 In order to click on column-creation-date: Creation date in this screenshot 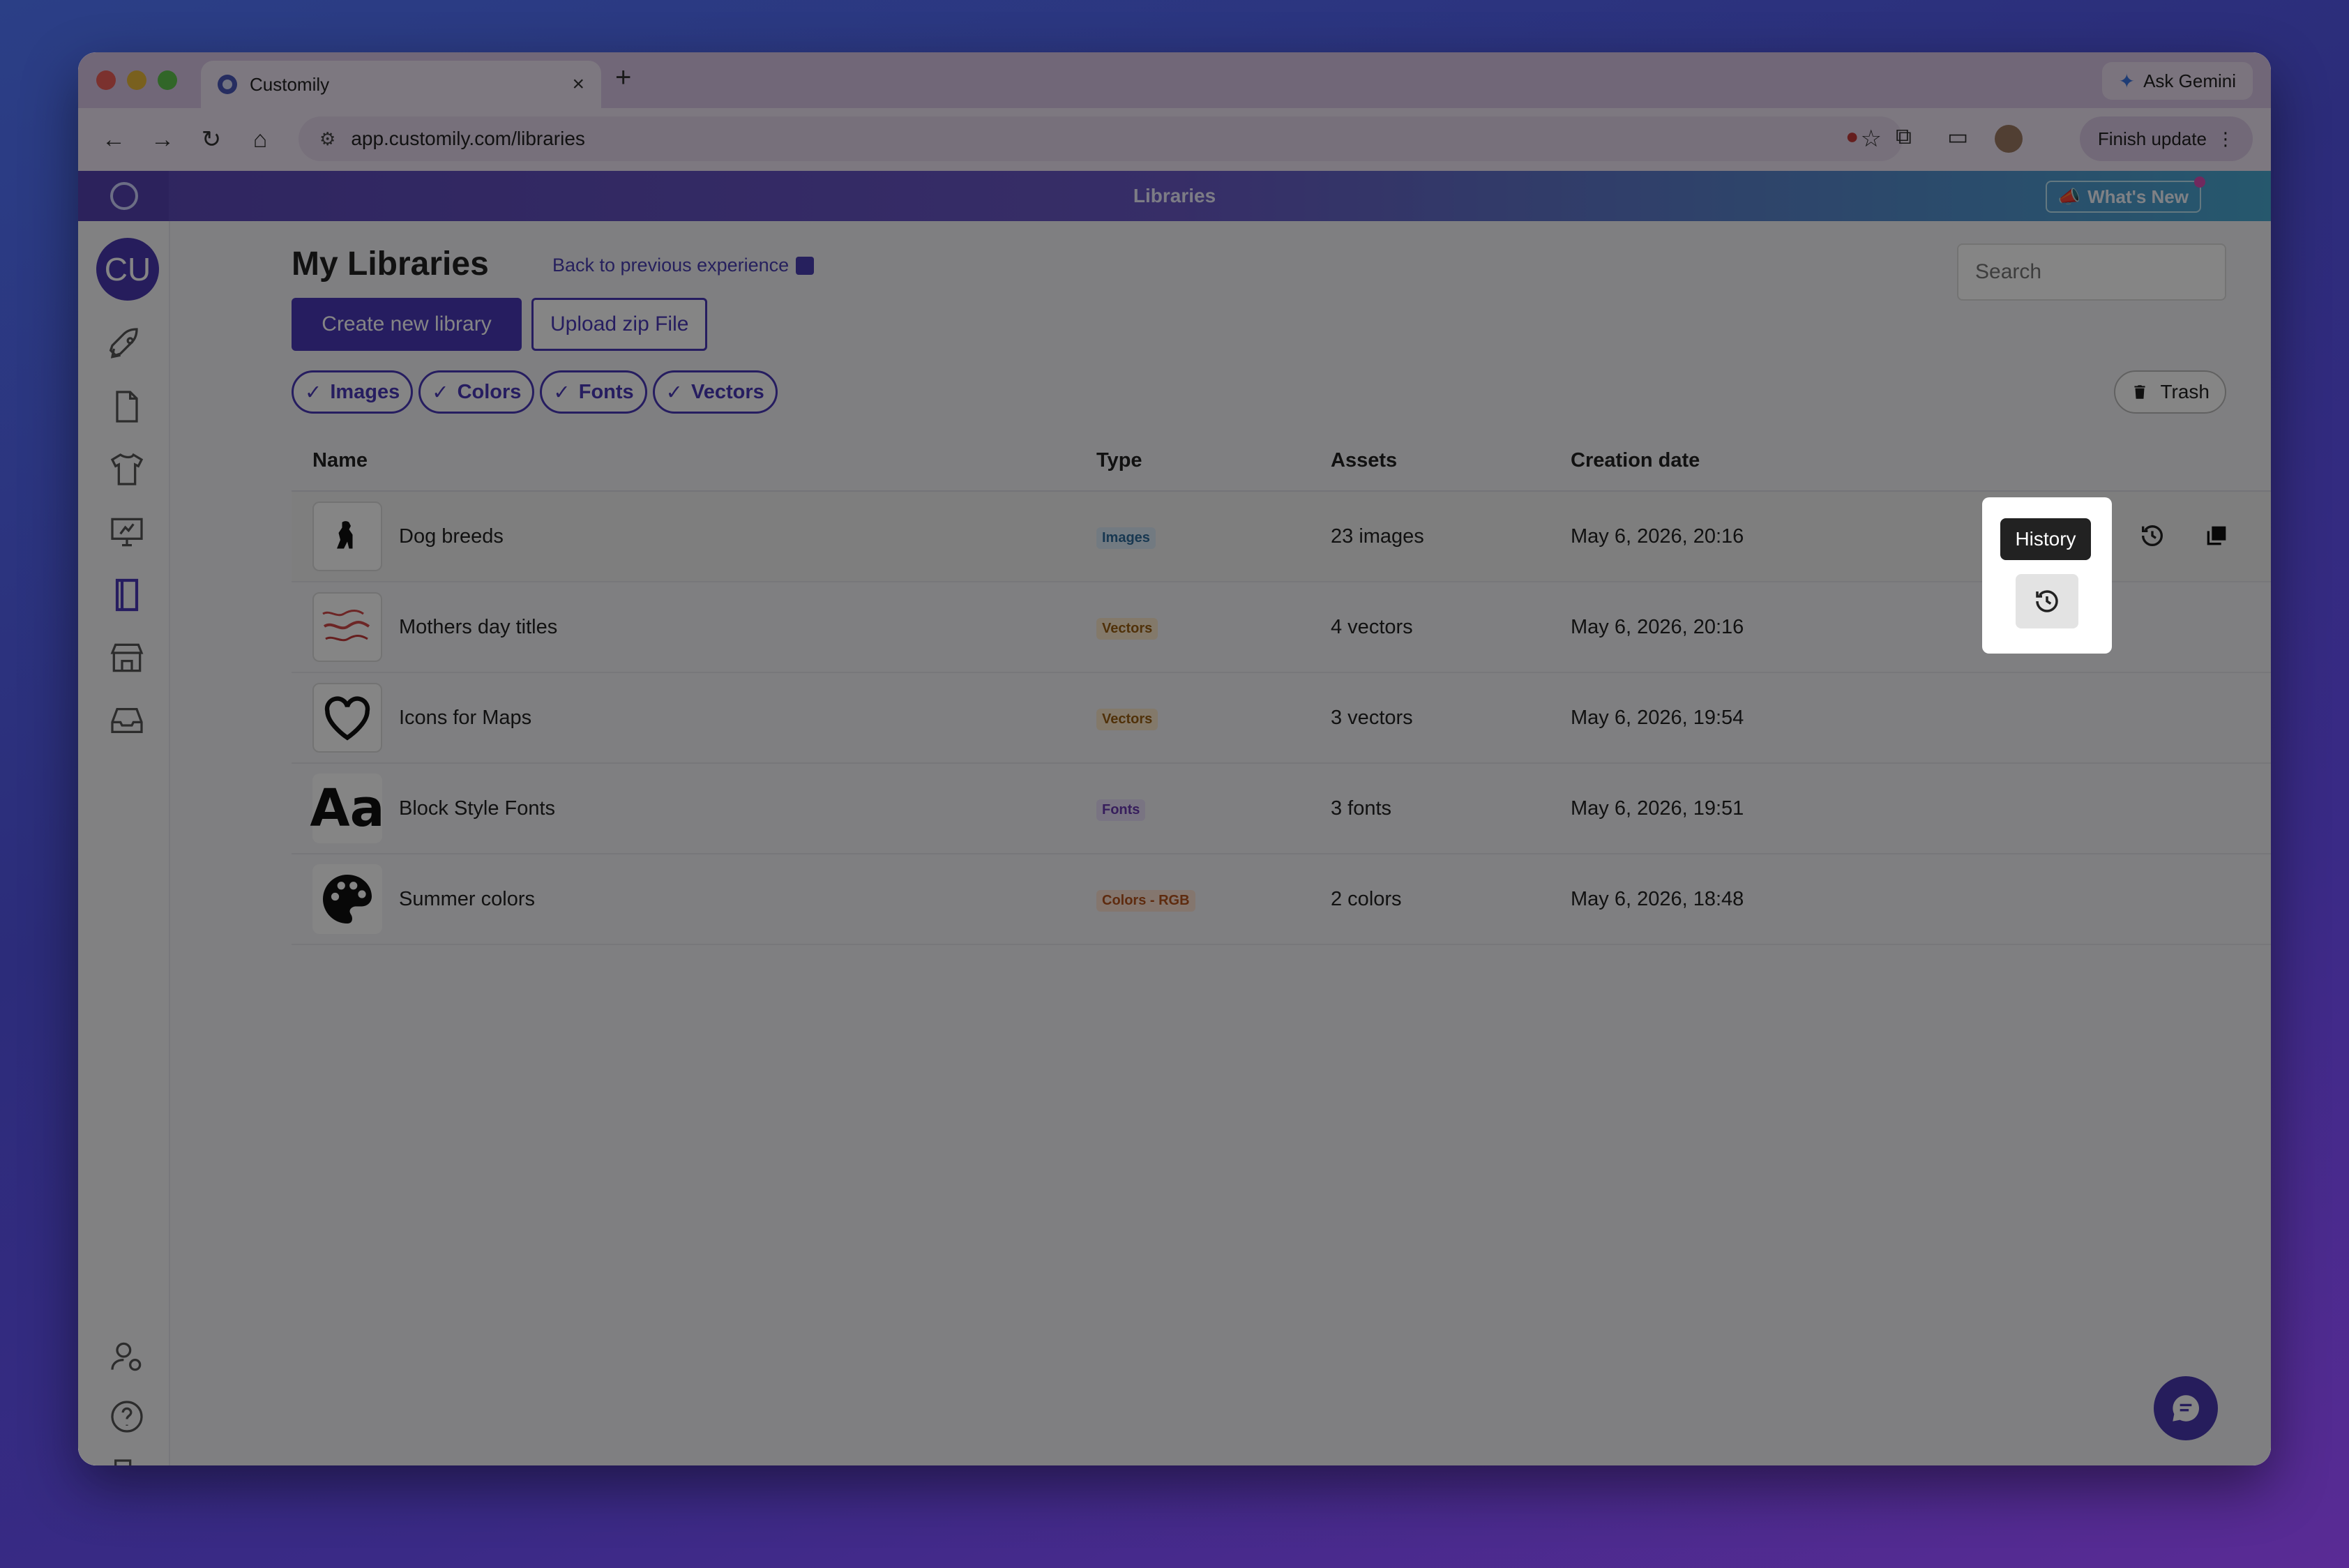, I will do `click(1745, 460)`.